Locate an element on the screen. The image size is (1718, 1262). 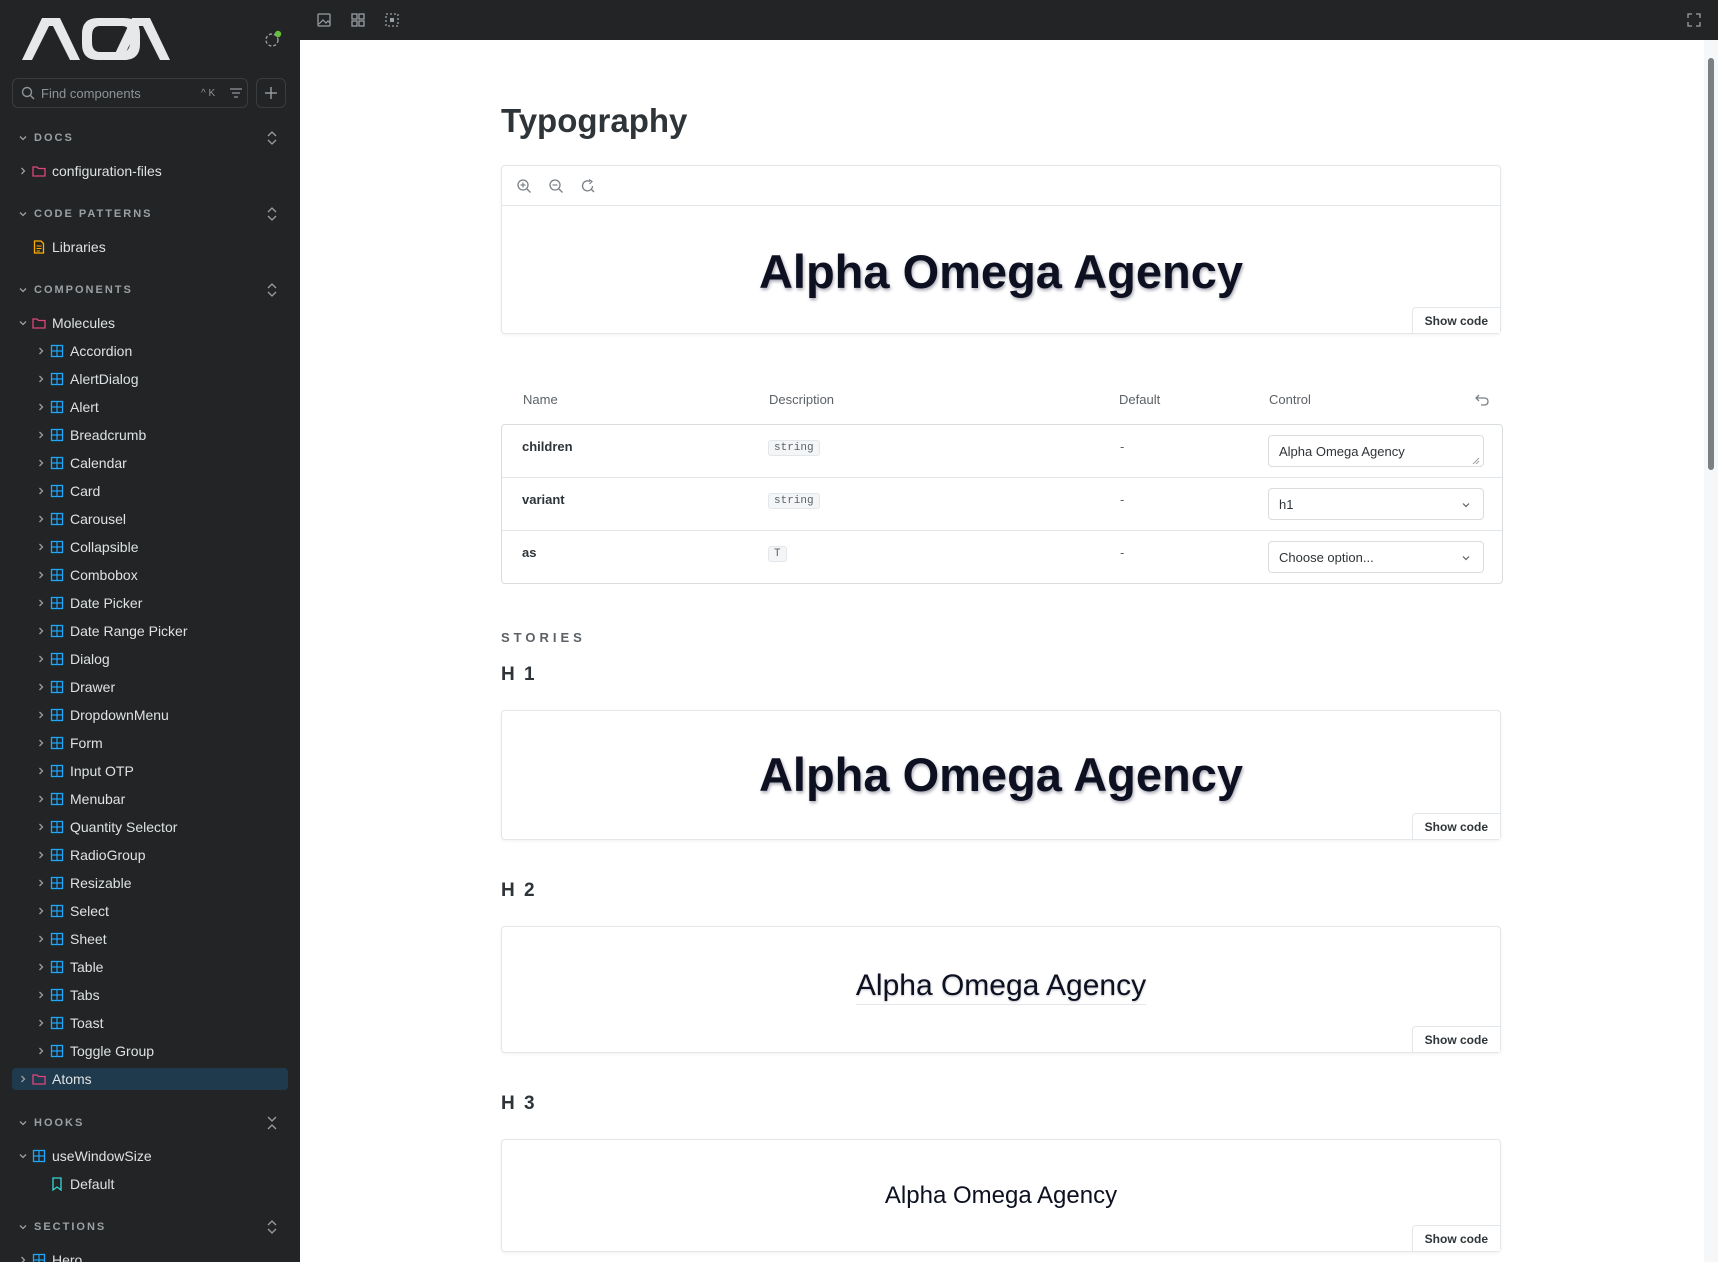
image-icon is located at coordinates (324, 20).